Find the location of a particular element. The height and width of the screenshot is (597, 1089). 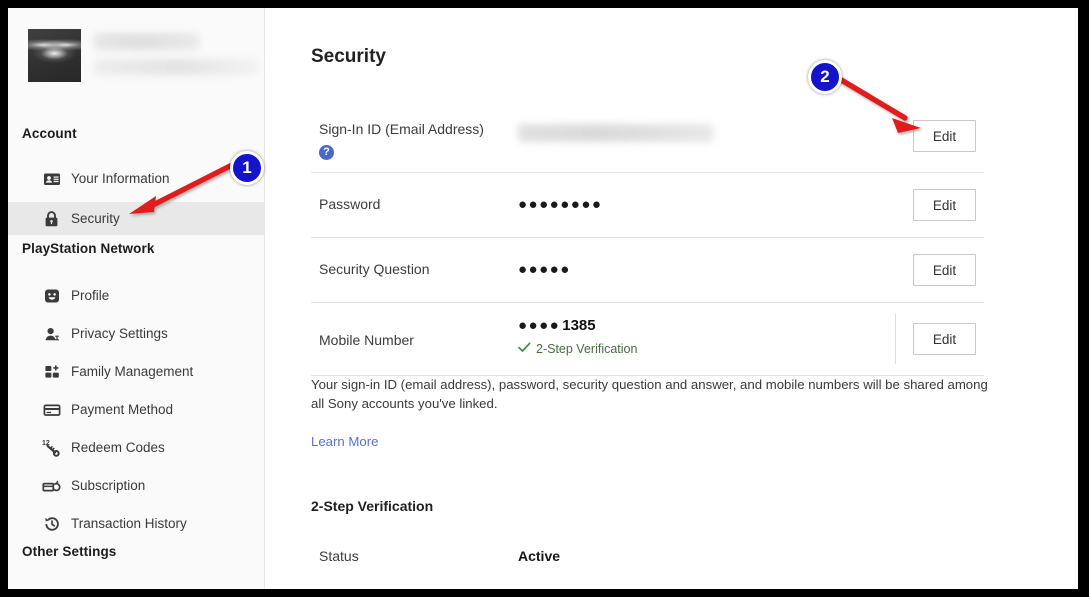

avatar is located at coordinates (54, 55).